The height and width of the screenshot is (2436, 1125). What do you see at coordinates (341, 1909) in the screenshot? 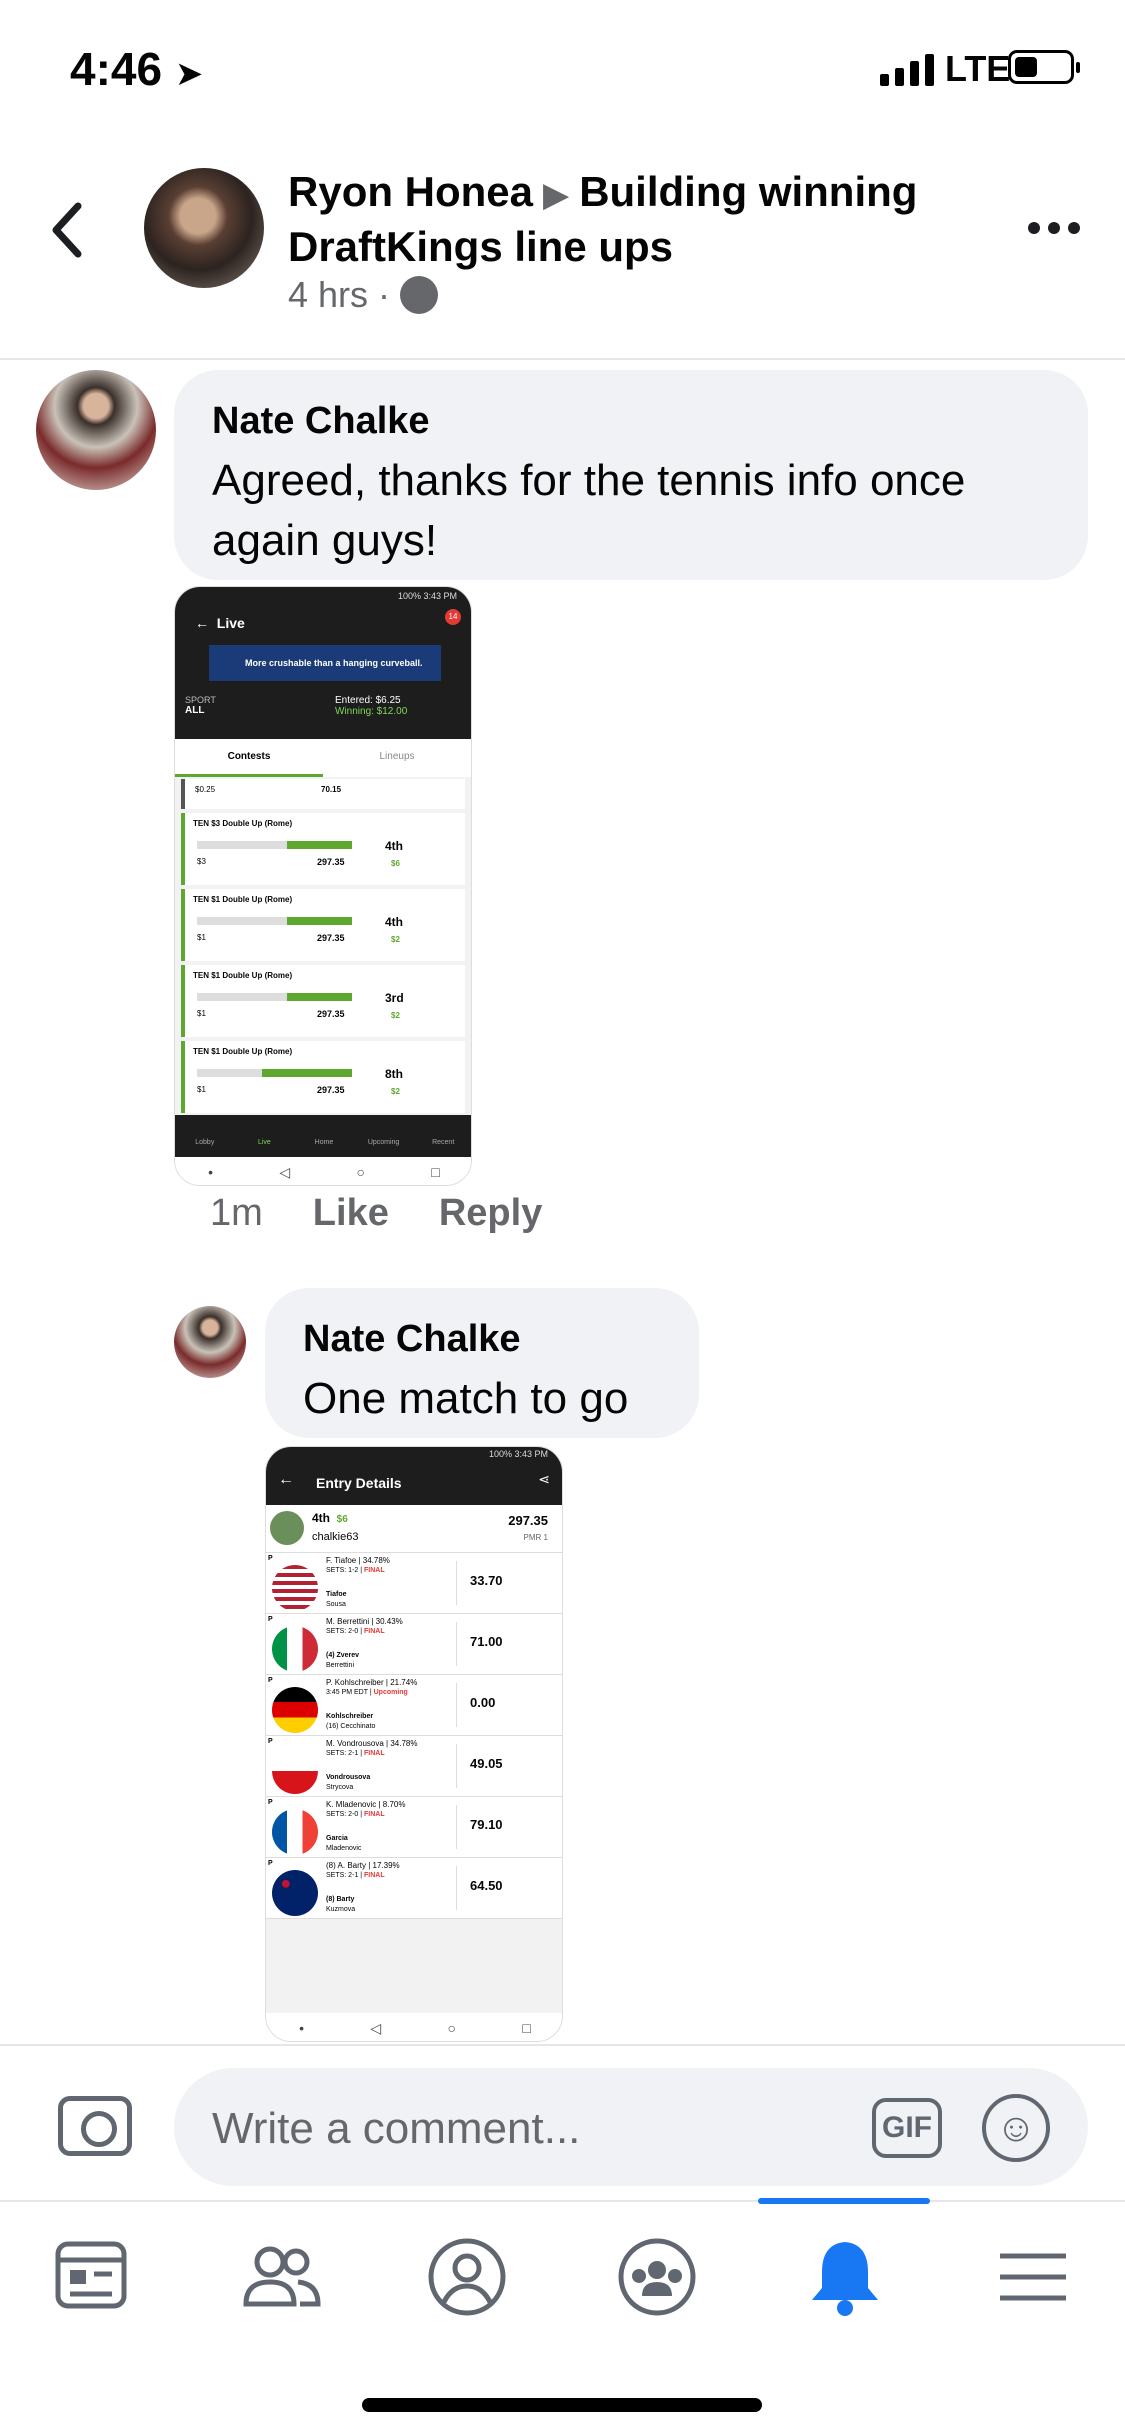
I see `match-player-2: Kuzmova` at bounding box center [341, 1909].